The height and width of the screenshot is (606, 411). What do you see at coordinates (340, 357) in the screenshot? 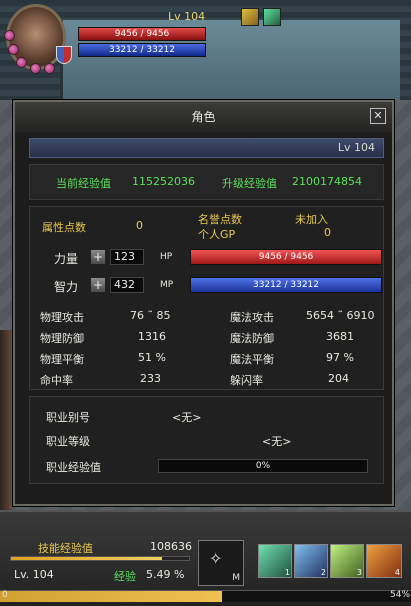
I see `stat-value: 97 %` at bounding box center [340, 357].